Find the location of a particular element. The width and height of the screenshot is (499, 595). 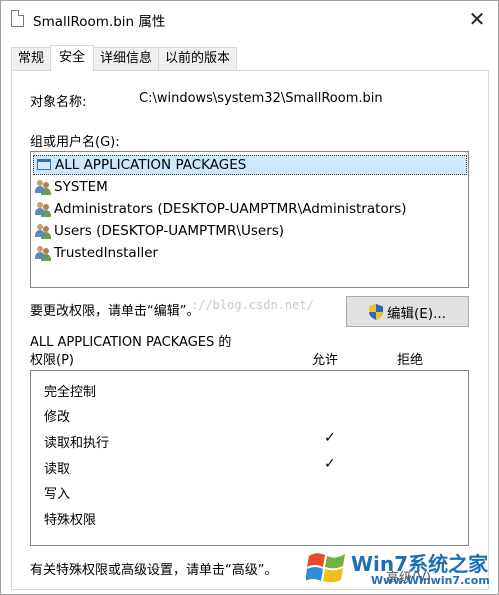

list-item-label: TrustedInstaller is located at coordinates (106, 253).